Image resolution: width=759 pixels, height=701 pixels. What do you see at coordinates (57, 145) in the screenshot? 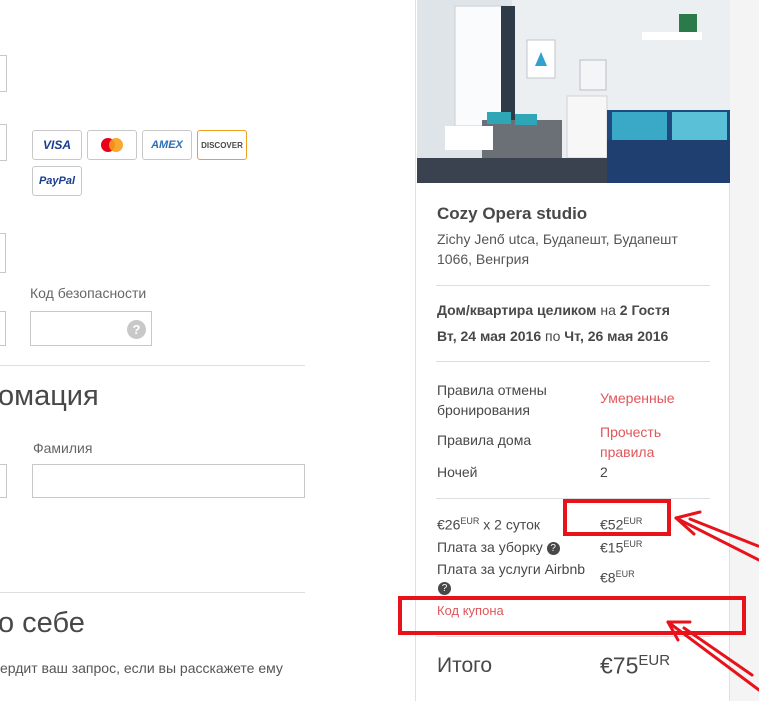
I see `visa-card-icon: VISA` at bounding box center [57, 145].